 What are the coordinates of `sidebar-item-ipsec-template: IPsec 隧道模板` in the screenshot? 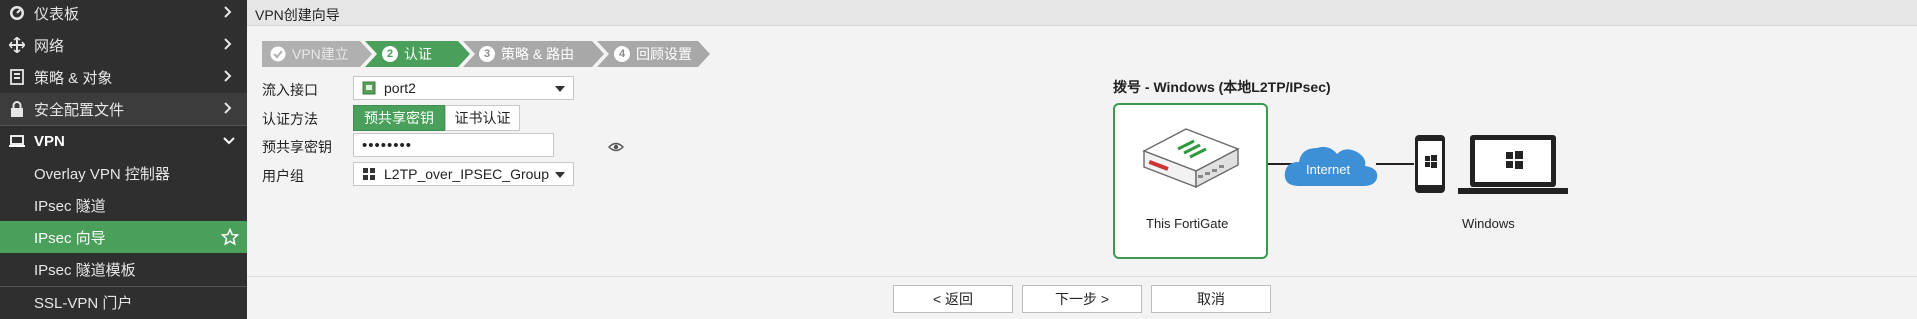 It's located at (123, 269).